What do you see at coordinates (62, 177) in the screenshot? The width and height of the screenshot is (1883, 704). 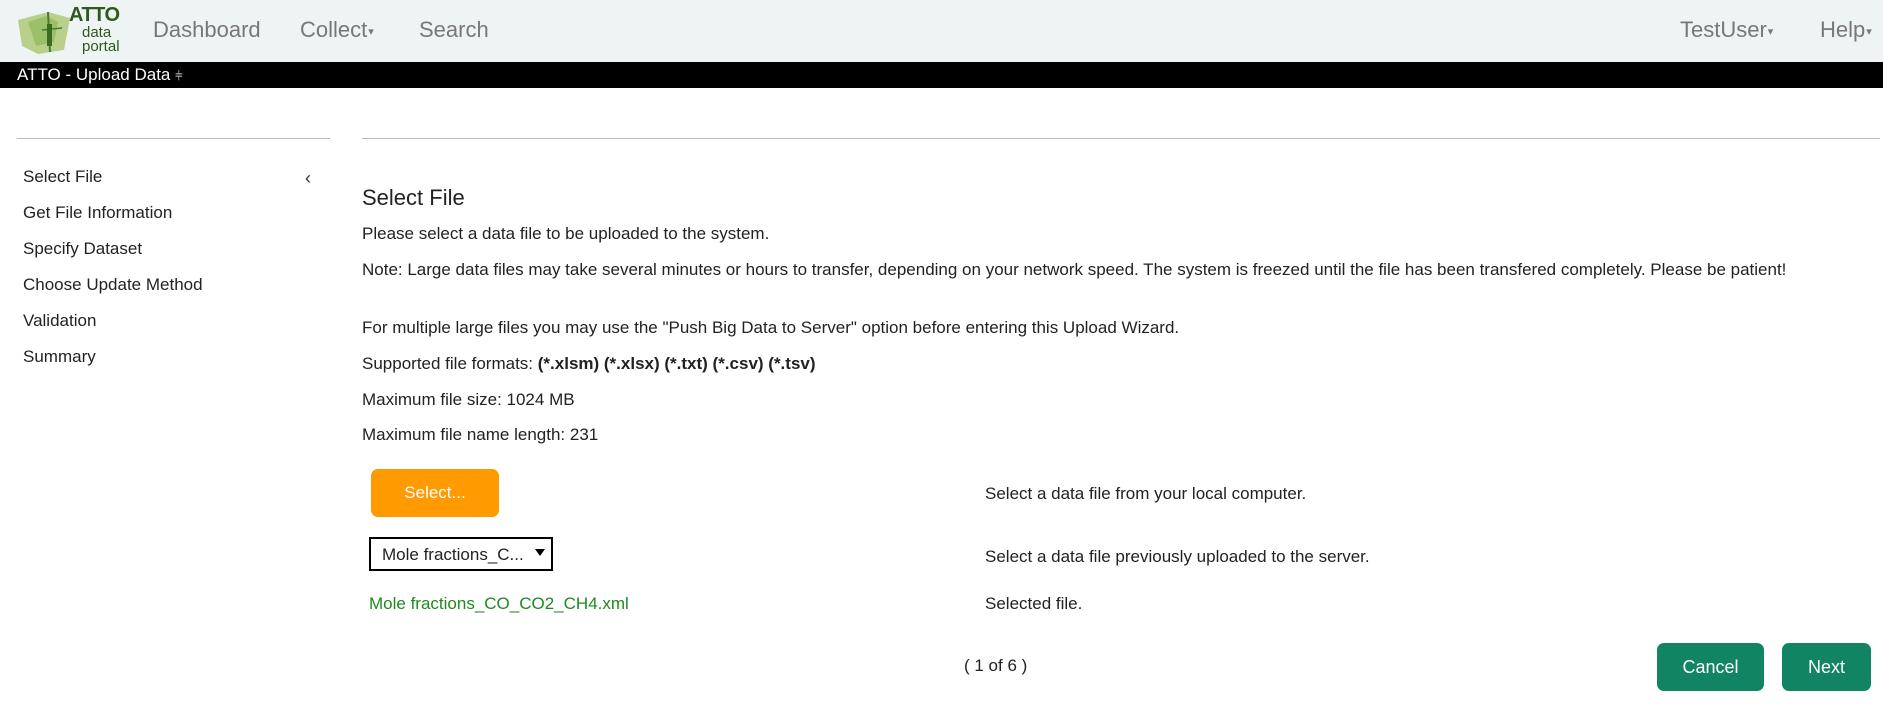 I see `wizard-step-select-file: Select File` at bounding box center [62, 177].